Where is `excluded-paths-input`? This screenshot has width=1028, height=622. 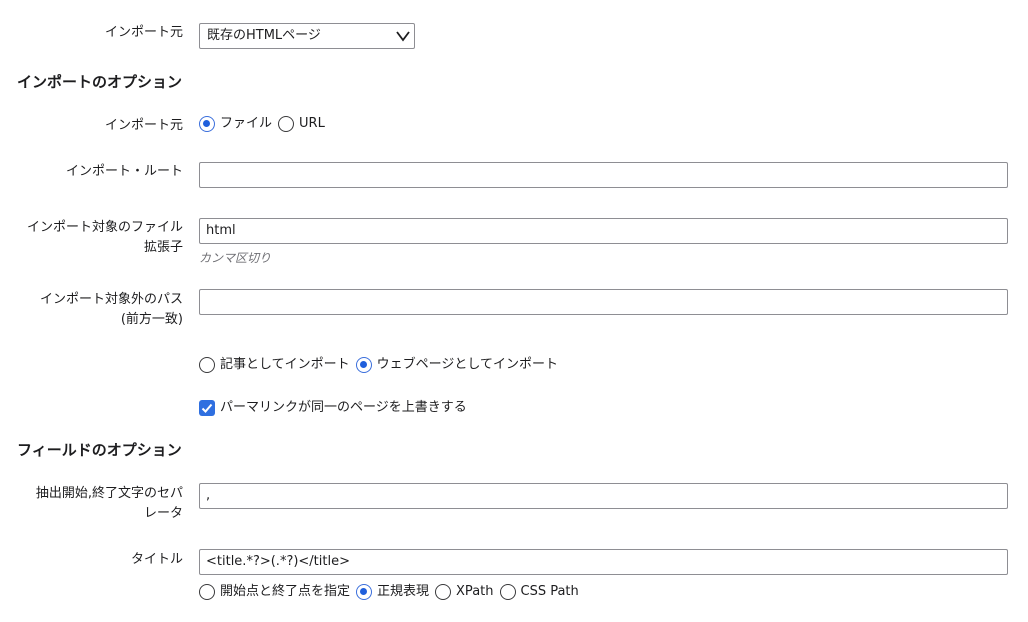 excluded-paths-input is located at coordinates (603, 302).